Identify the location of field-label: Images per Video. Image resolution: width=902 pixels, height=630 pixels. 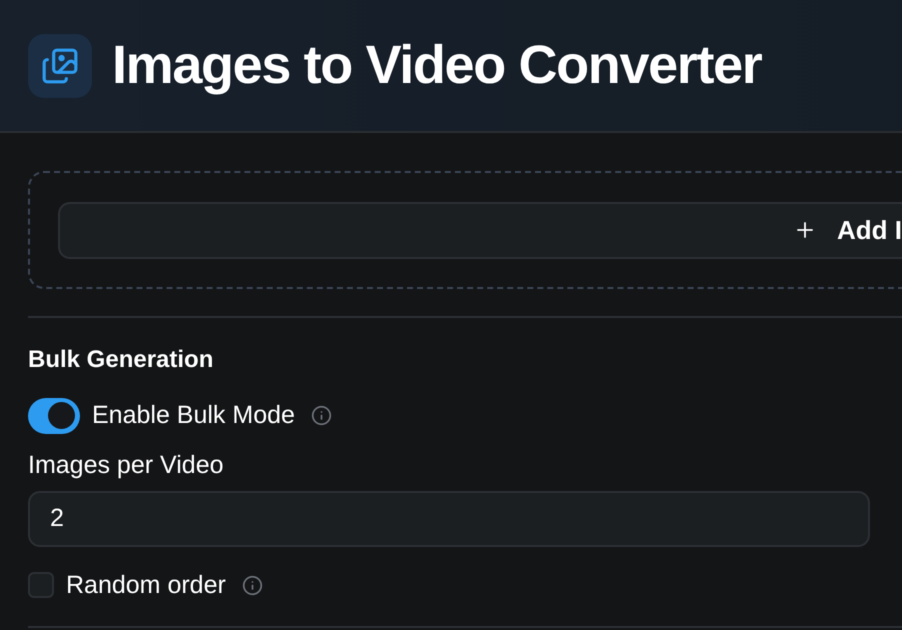
(126, 465).